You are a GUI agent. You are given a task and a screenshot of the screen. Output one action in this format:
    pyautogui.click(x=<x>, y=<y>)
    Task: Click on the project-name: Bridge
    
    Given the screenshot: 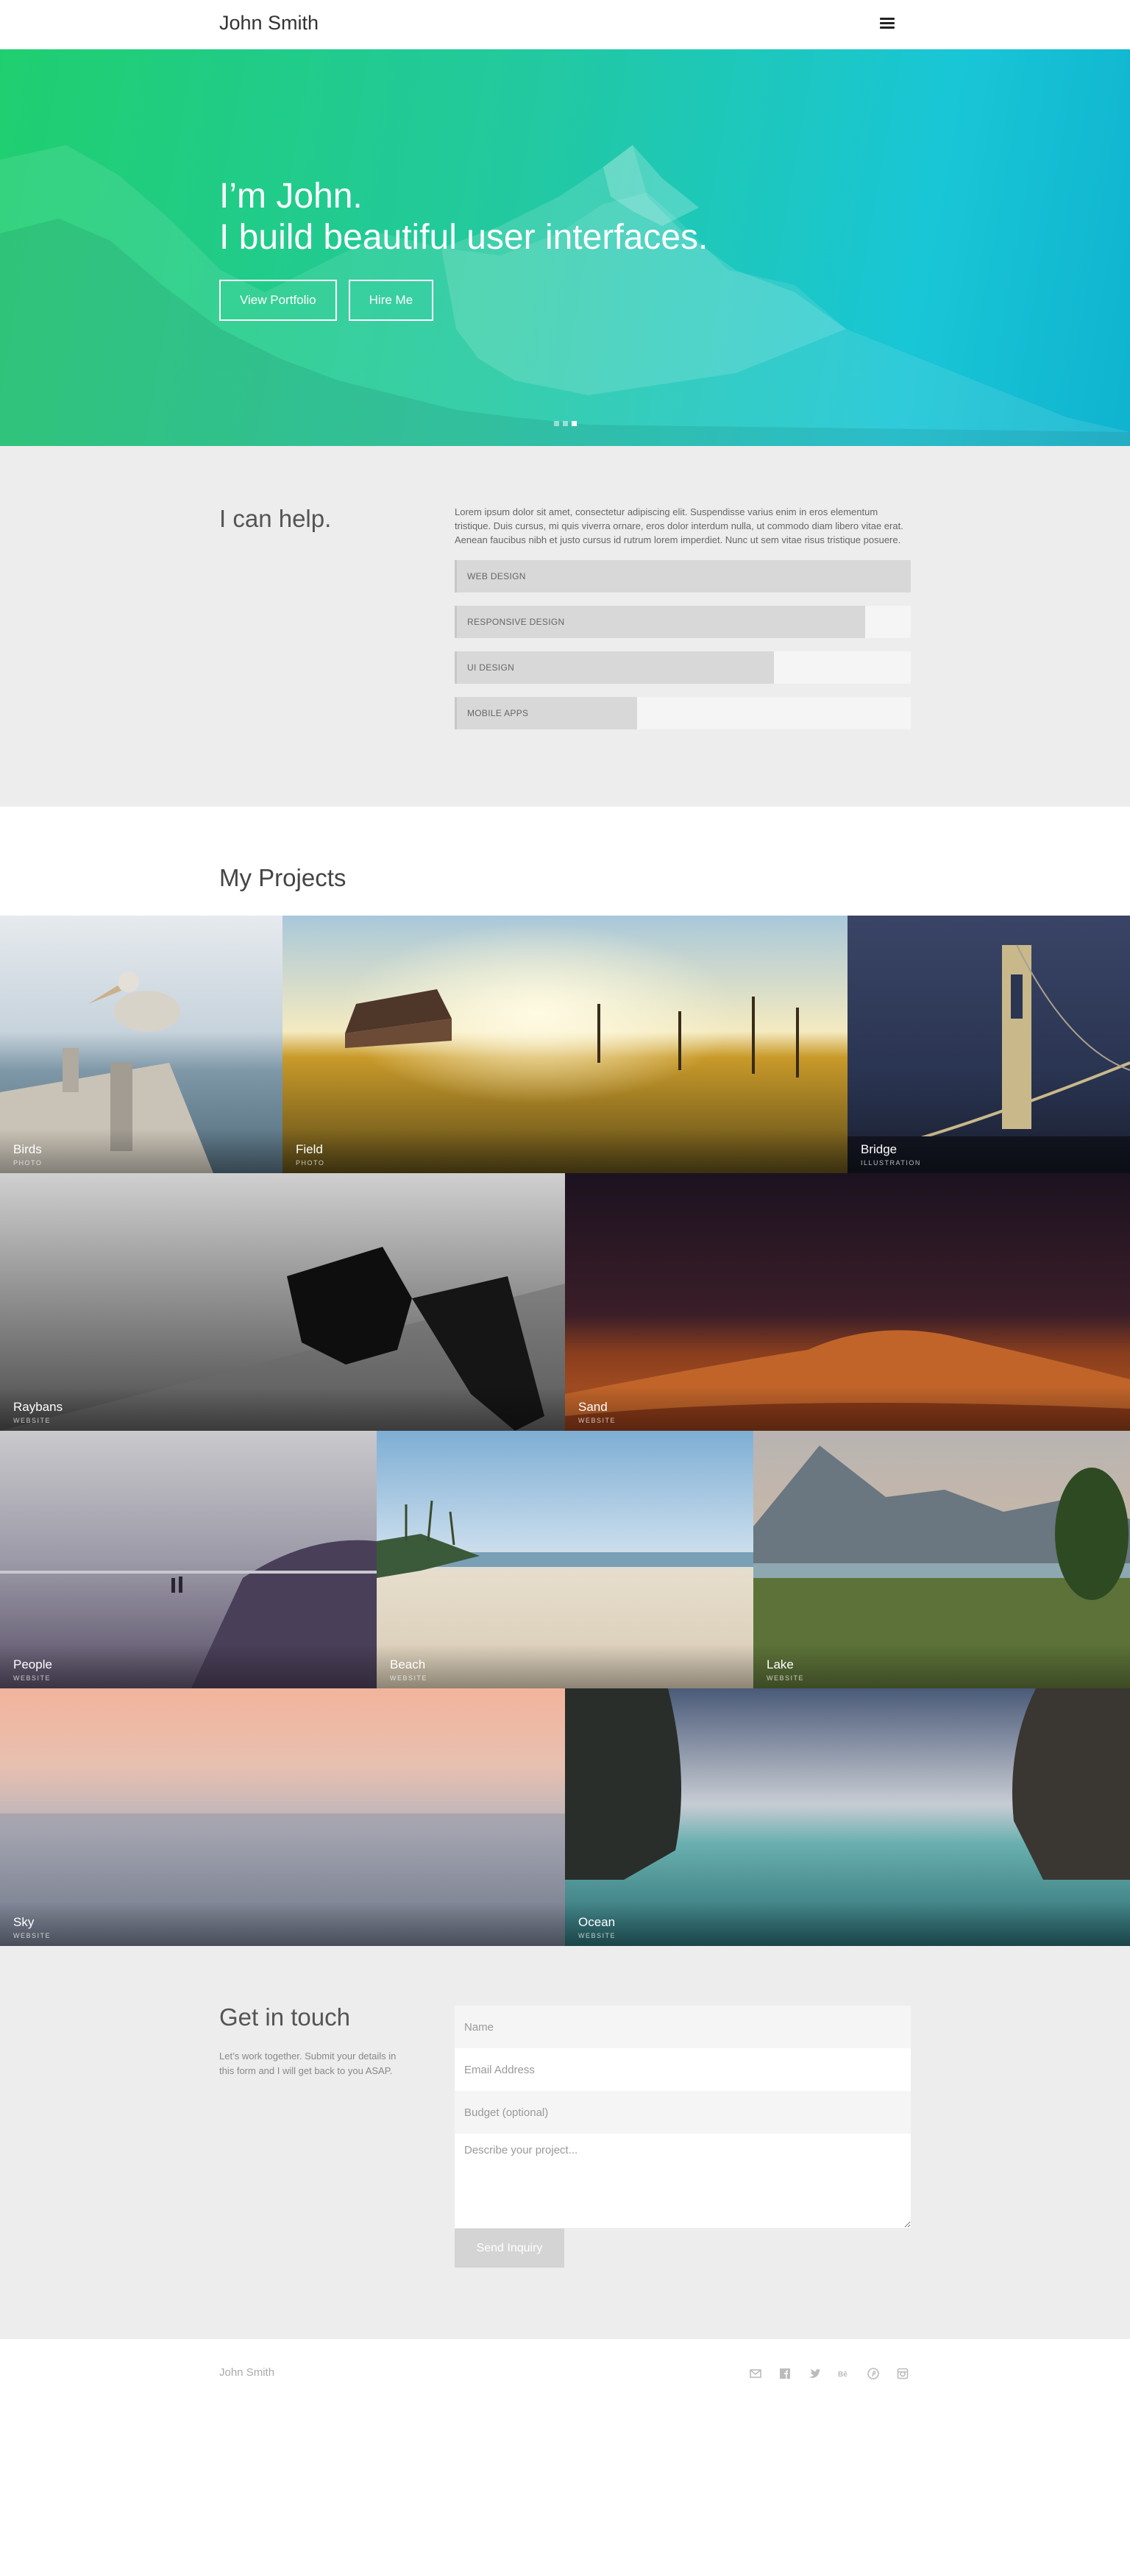 What is the action you would take?
    pyautogui.click(x=879, y=1149)
    